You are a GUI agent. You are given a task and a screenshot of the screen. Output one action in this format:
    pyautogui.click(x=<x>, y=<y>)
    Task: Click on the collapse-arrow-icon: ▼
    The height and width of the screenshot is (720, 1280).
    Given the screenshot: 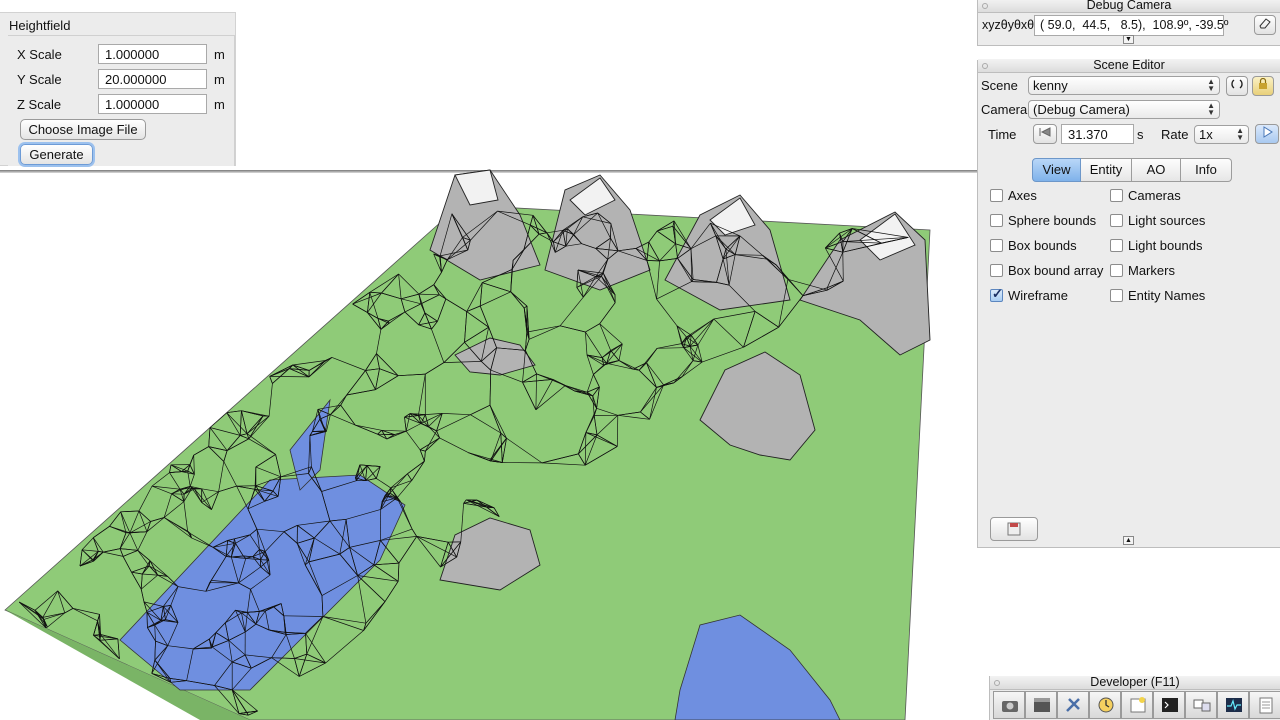 What is the action you would take?
    pyautogui.click(x=1128, y=39)
    